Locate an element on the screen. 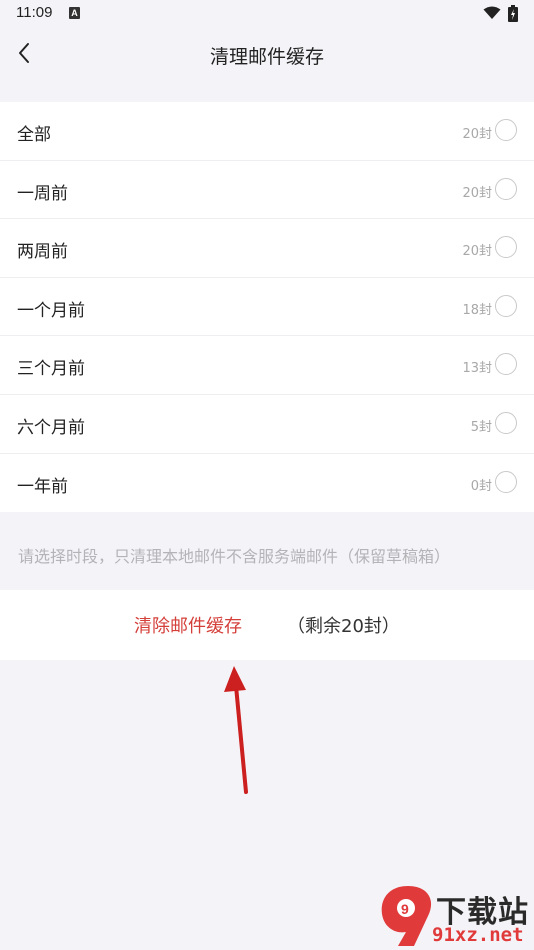 The height and width of the screenshot is (950, 534). page-title: 清理邮件缓存 is located at coordinates (266, 57).